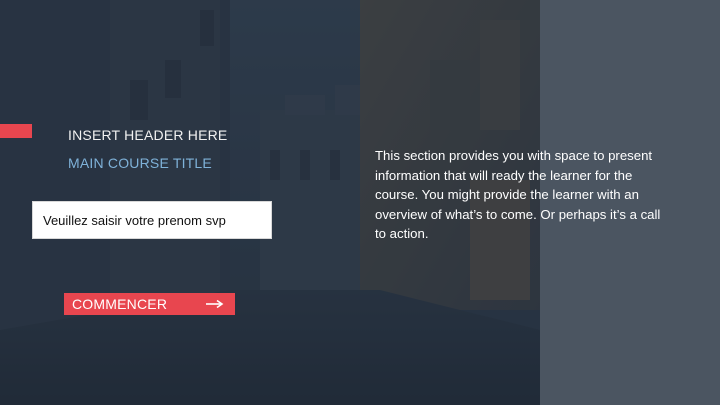 The height and width of the screenshot is (405, 720). I want to click on start-button: COMMENCER, so click(149, 304).